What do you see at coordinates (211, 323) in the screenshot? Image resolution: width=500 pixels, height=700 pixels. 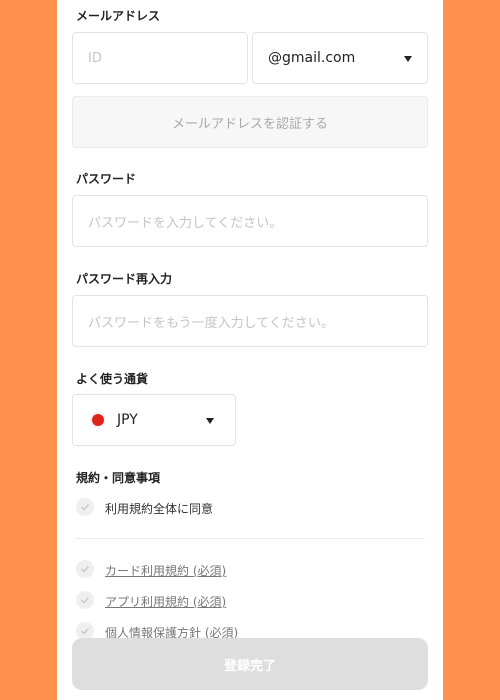 I see `password-confirm-placeholder: パスワードをもう一度入力してください。` at bounding box center [211, 323].